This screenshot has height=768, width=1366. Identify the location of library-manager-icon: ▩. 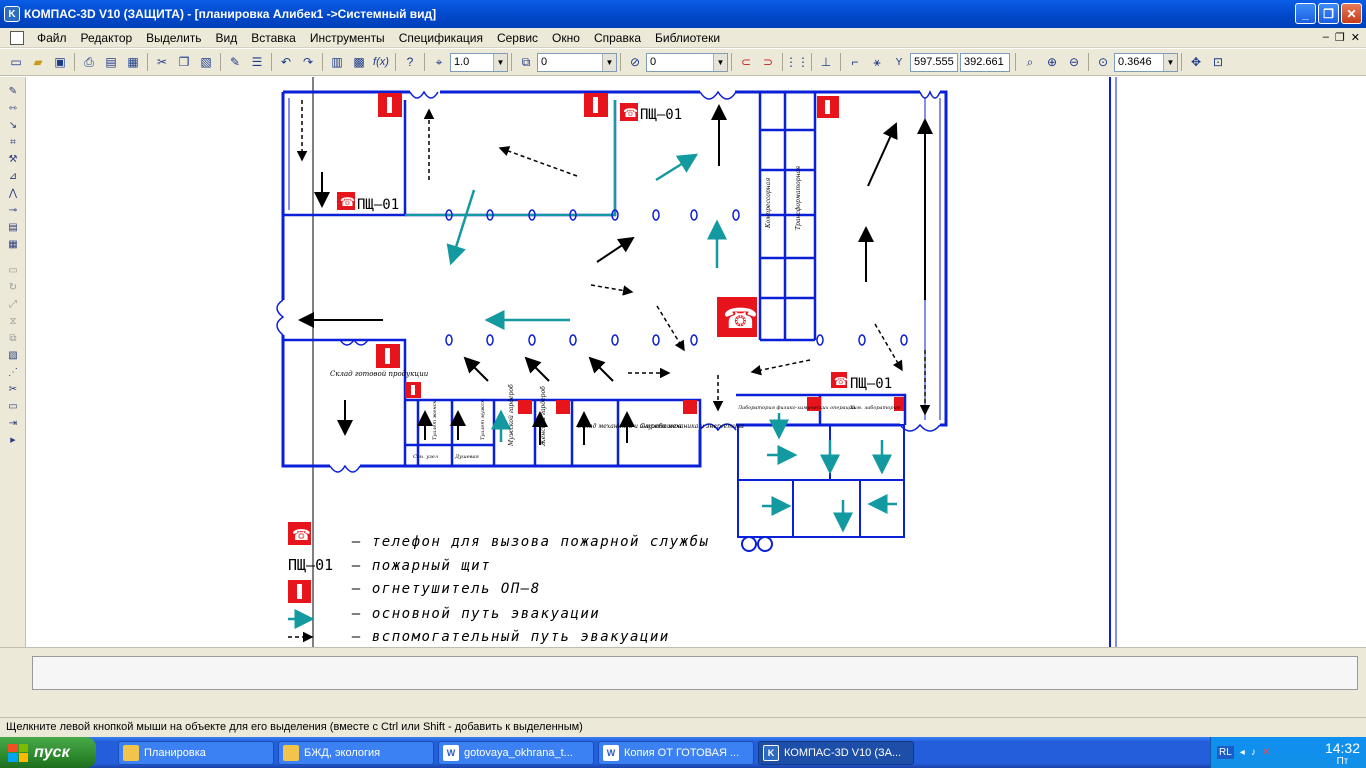
(359, 62).